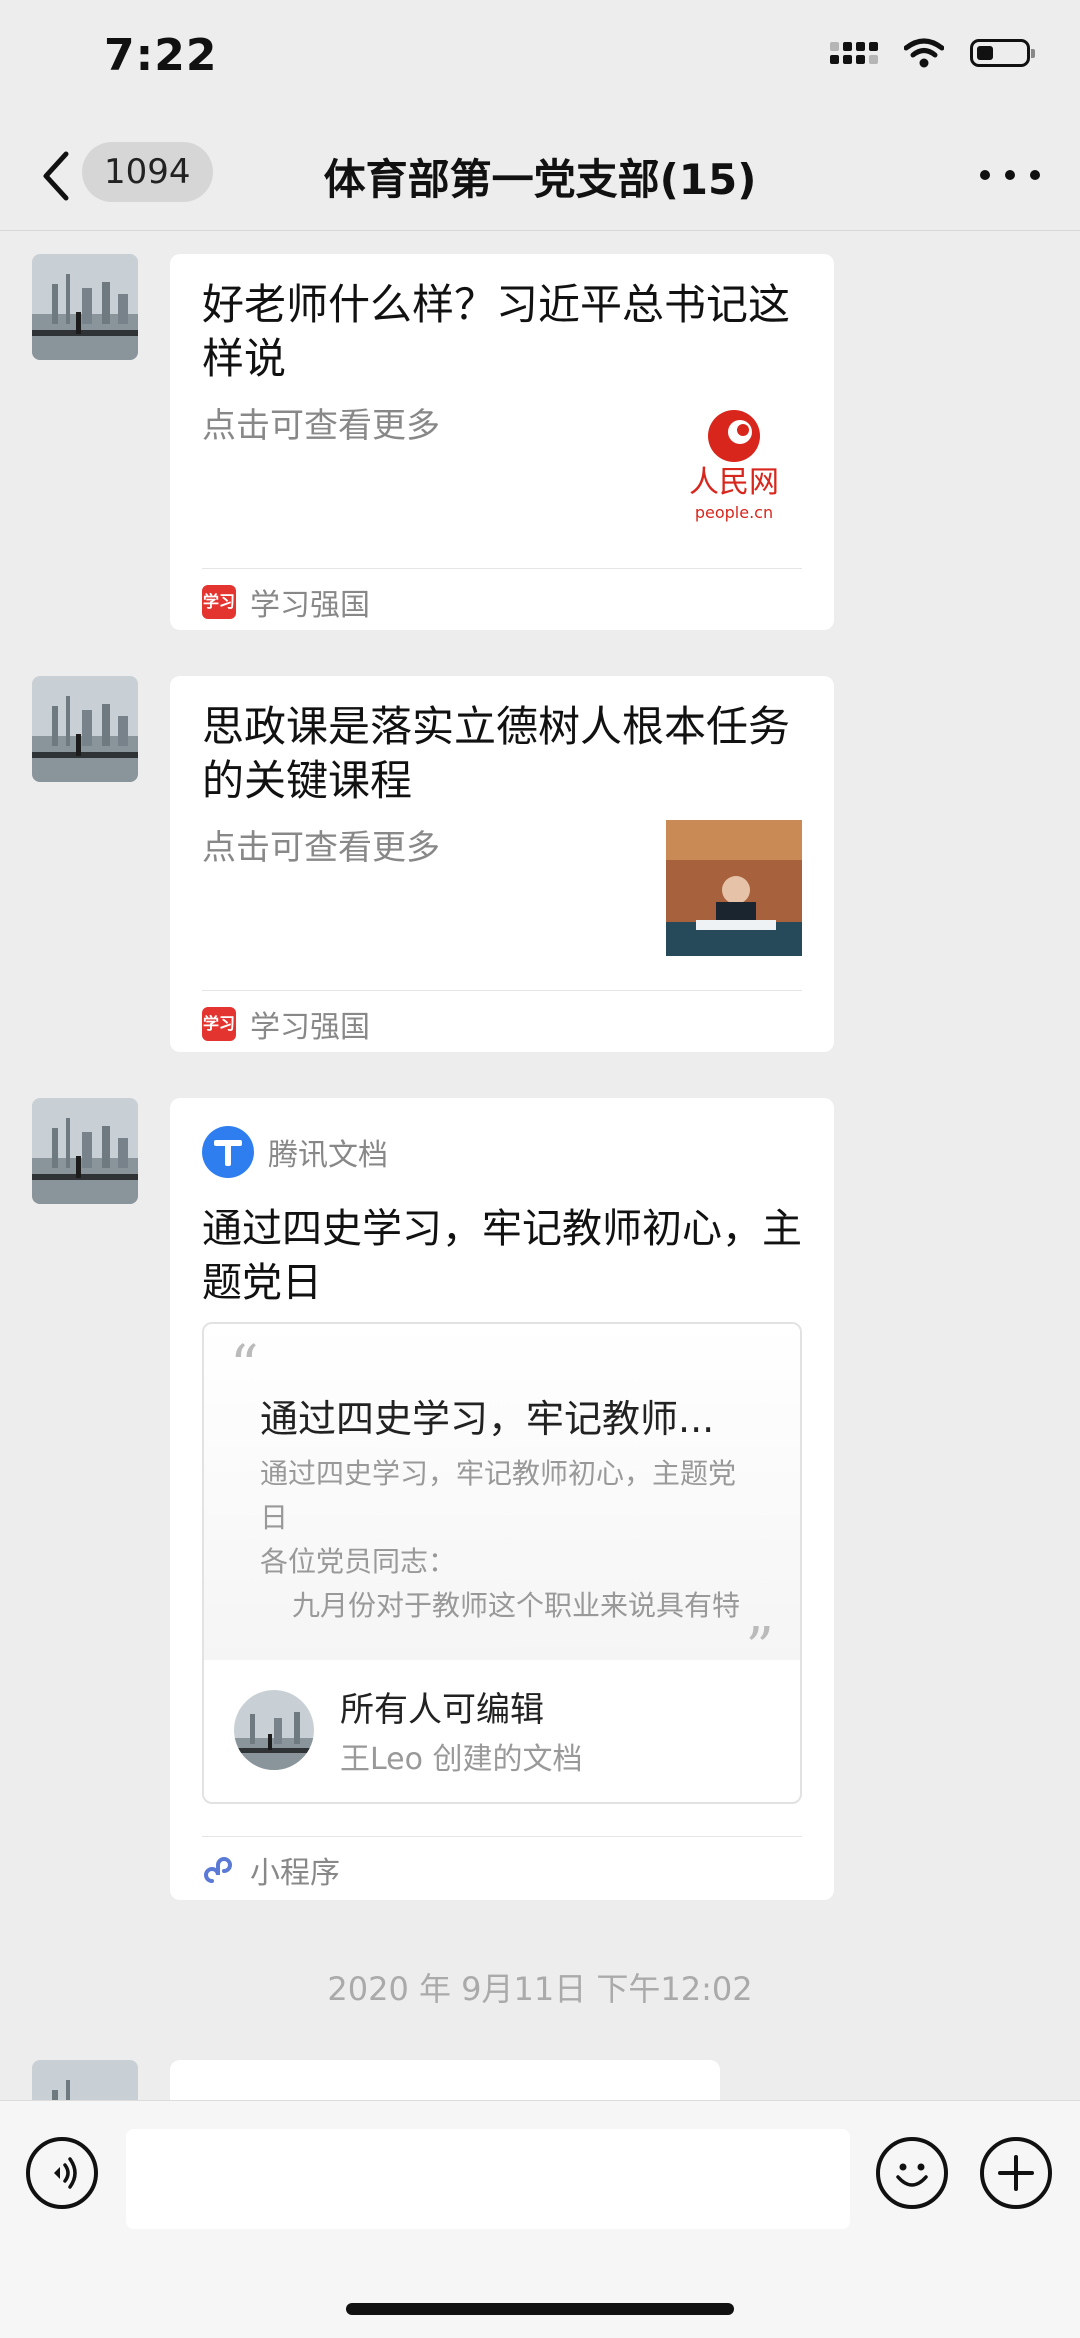 The width and height of the screenshot is (1080, 2338). I want to click on people-cn-logo: 人民网 people.cn, so click(734, 468).